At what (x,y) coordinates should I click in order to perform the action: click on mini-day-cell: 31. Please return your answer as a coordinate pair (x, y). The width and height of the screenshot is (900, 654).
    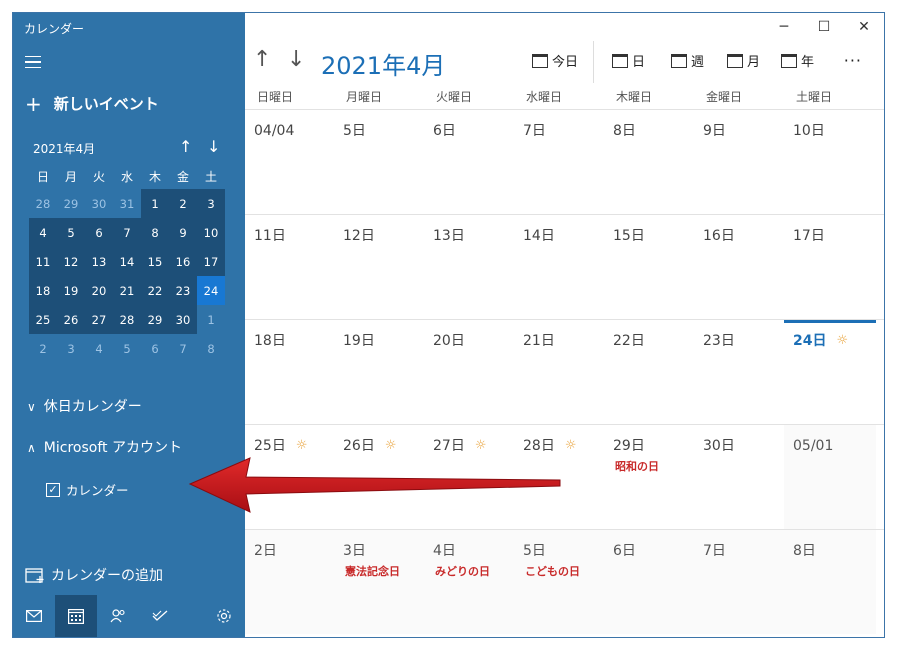
    Looking at the image, I should click on (127, 203).